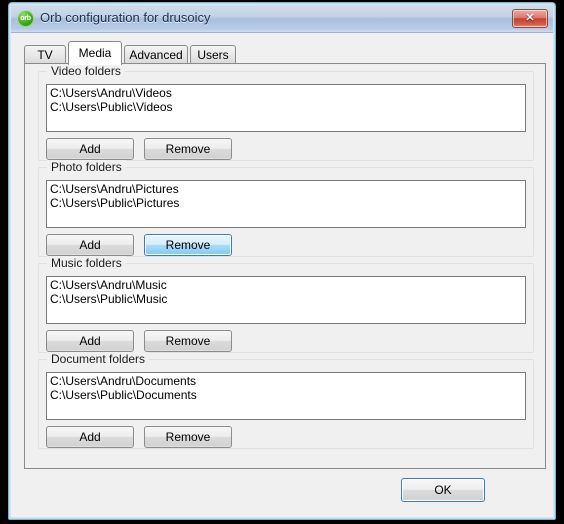  Describe the element at coordinates (86, 263) in the screenshot. I see `group-legend-music-folders: Music folders` at that location.